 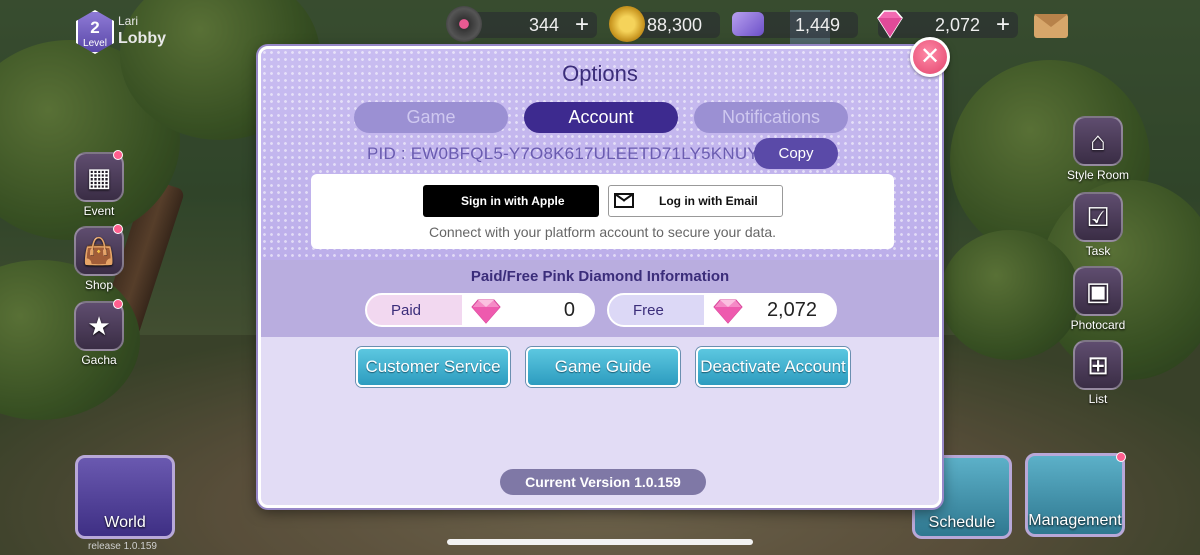 What do you see at coordinates (431, 117) in the screenshot?
I see `tab-game: Game` at bounding box center [431, 117].